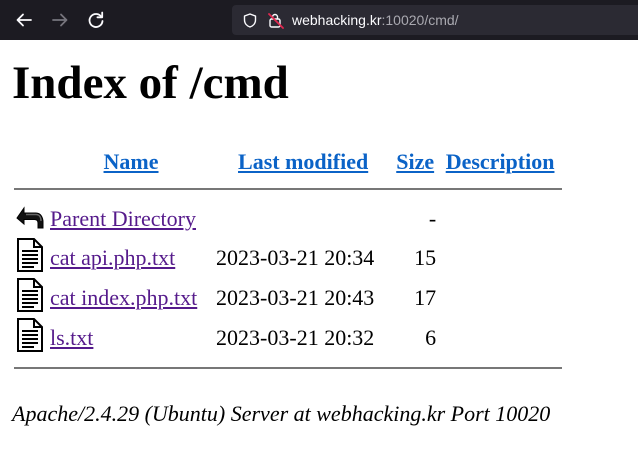  I want to click on file-link: cat index.php.txt, so click(123, 297).